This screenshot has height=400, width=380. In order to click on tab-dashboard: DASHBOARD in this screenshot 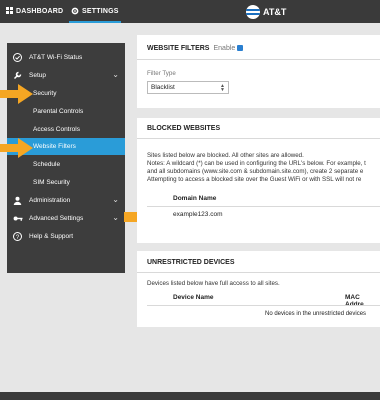, I will do `click(34, 11)`.